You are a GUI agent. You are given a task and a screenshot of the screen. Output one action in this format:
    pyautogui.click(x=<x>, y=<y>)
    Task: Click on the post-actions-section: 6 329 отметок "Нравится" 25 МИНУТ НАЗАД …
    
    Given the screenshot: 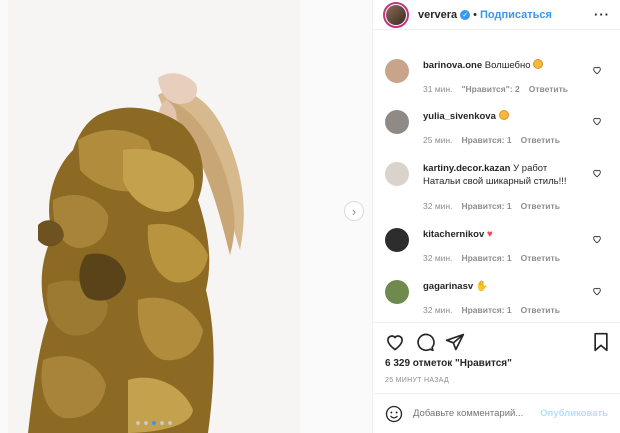 What is the action you would take?
    pyautogui.click(x=496, y=377)
    